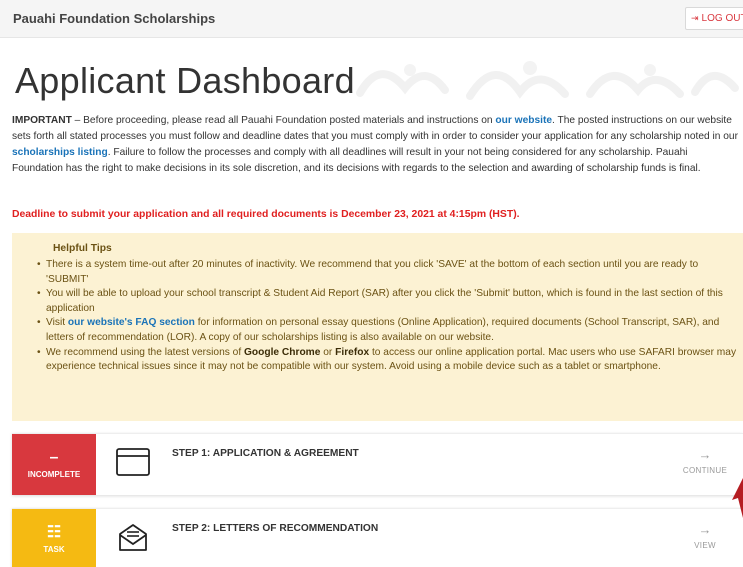 The height and width of the screenshot is (567, 743). I want to click on firefox-text: Firefox, so click(352, 352).